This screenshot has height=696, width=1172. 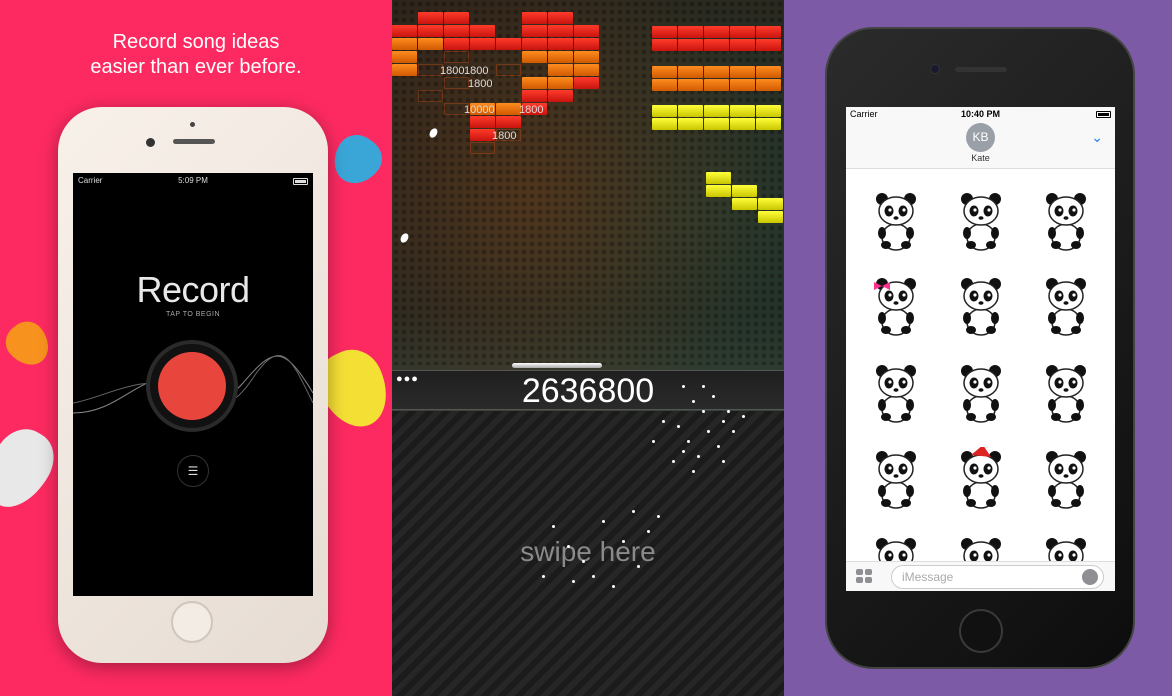 I want to click on record-button-ring, so click(x=192, y=386).